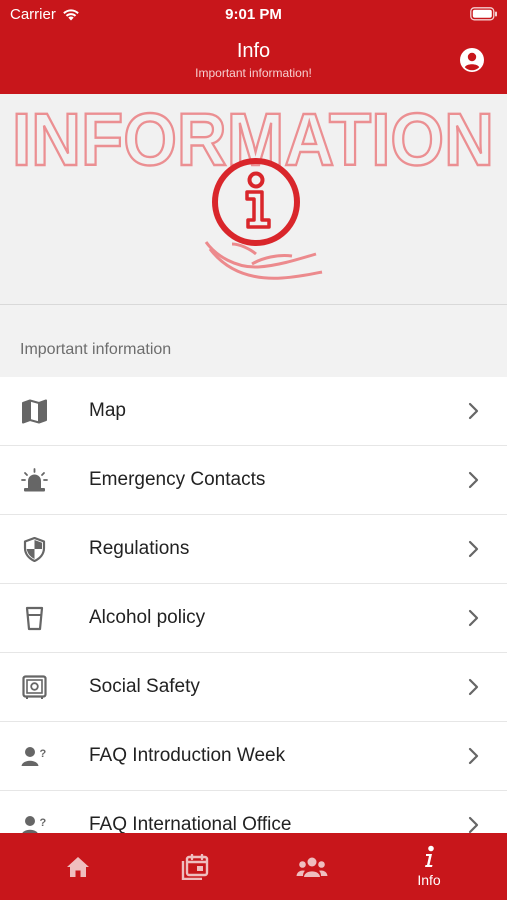 Image resolution: width=507 pixels, height=900 pixels. I want to click on list-item-label: Alcohol policy, so click(147, 617).